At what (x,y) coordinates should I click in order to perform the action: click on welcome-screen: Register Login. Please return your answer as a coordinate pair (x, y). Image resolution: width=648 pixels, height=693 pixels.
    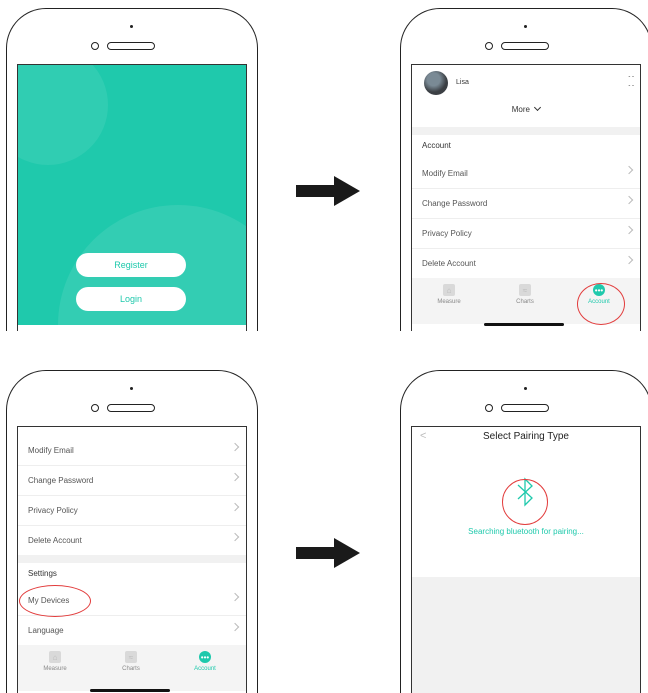
    Looking at the image, I should click on (132, 197).